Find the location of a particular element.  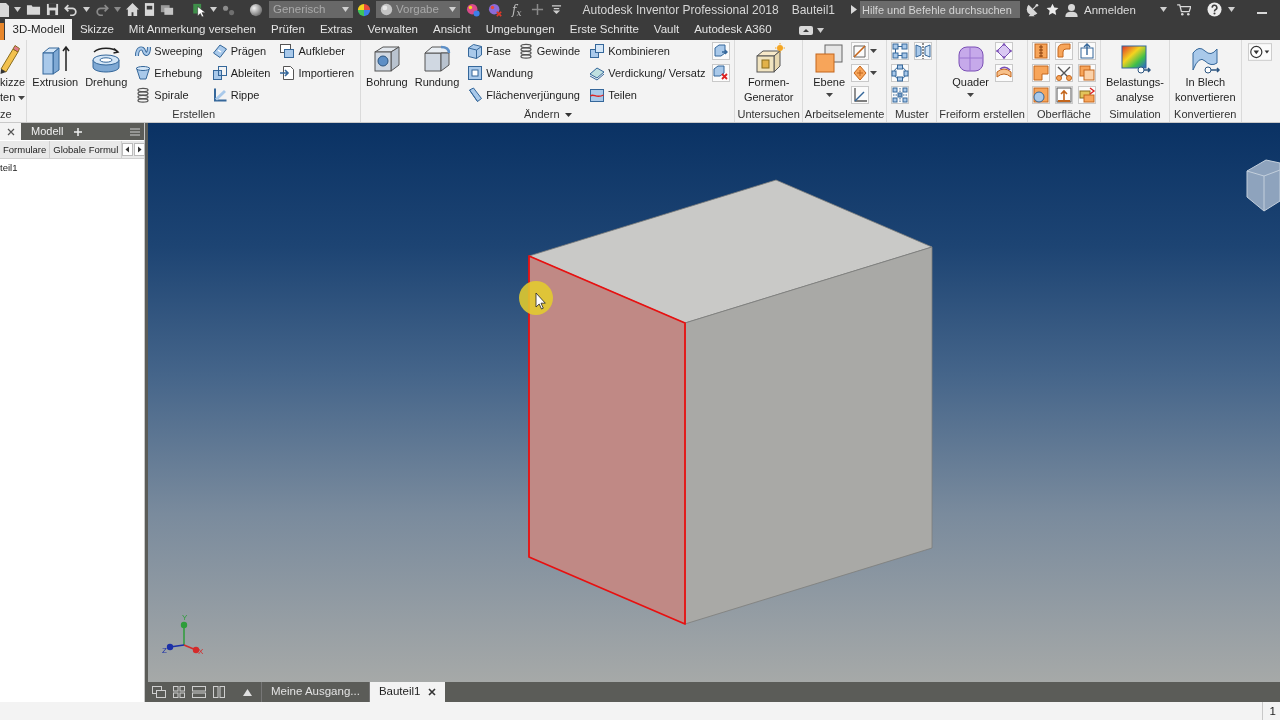

save-icon is located at coordinates (52, 9).